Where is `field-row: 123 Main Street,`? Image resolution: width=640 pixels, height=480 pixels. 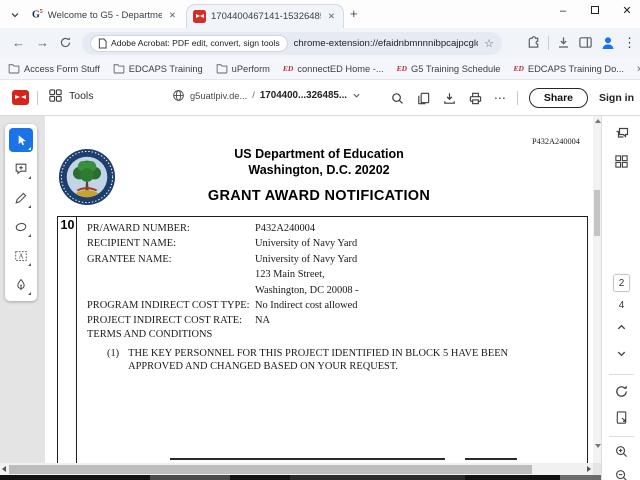
field-row: 123 Main Street, is located at coordinates (290, 275).